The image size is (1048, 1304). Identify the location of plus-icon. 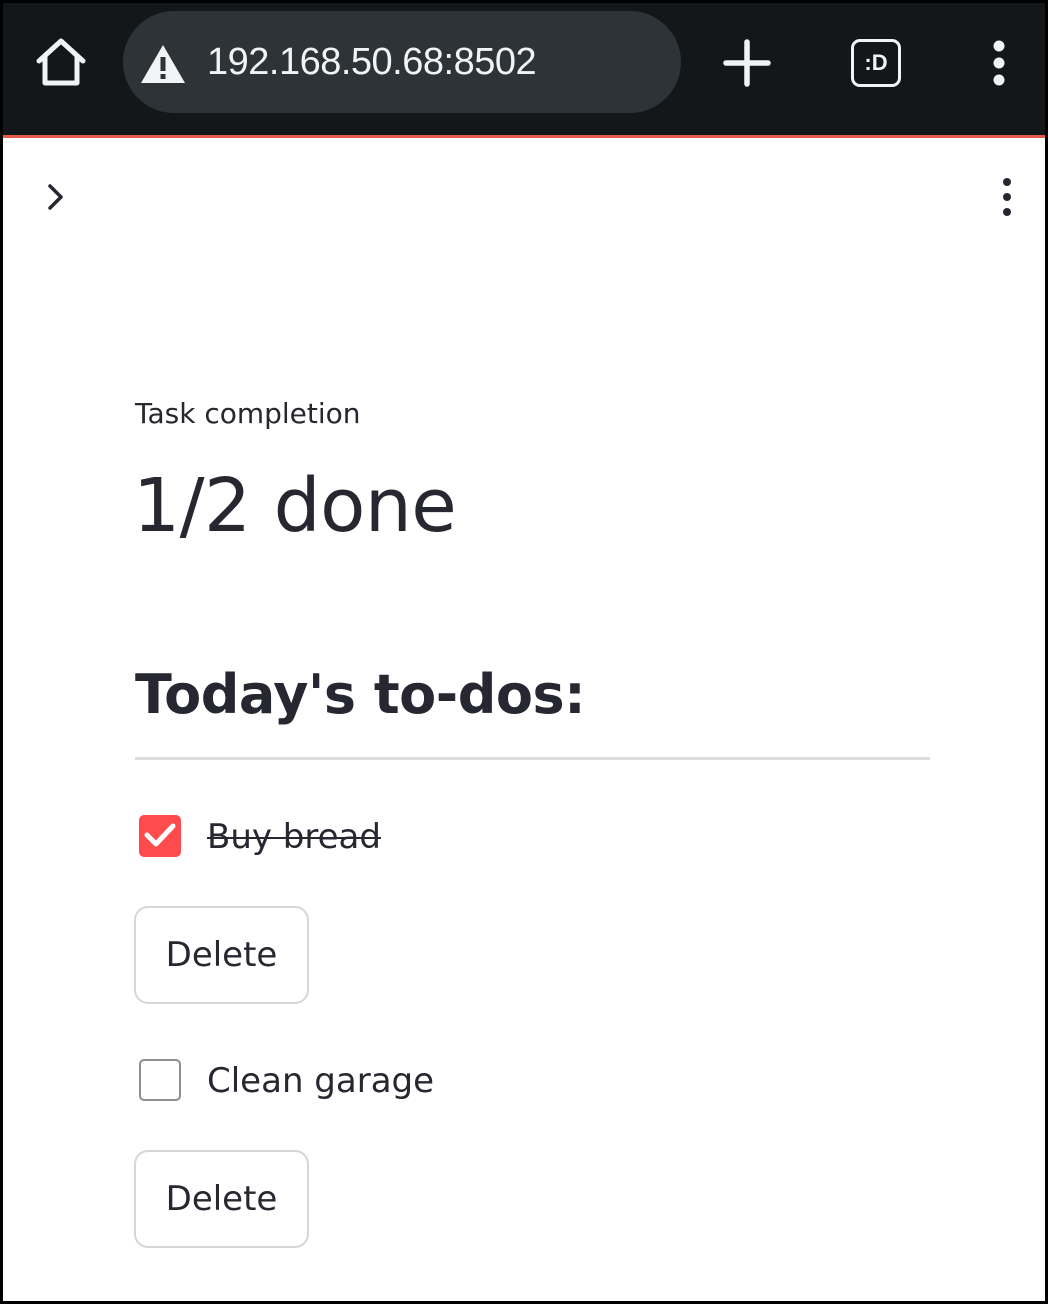
(747, 63).